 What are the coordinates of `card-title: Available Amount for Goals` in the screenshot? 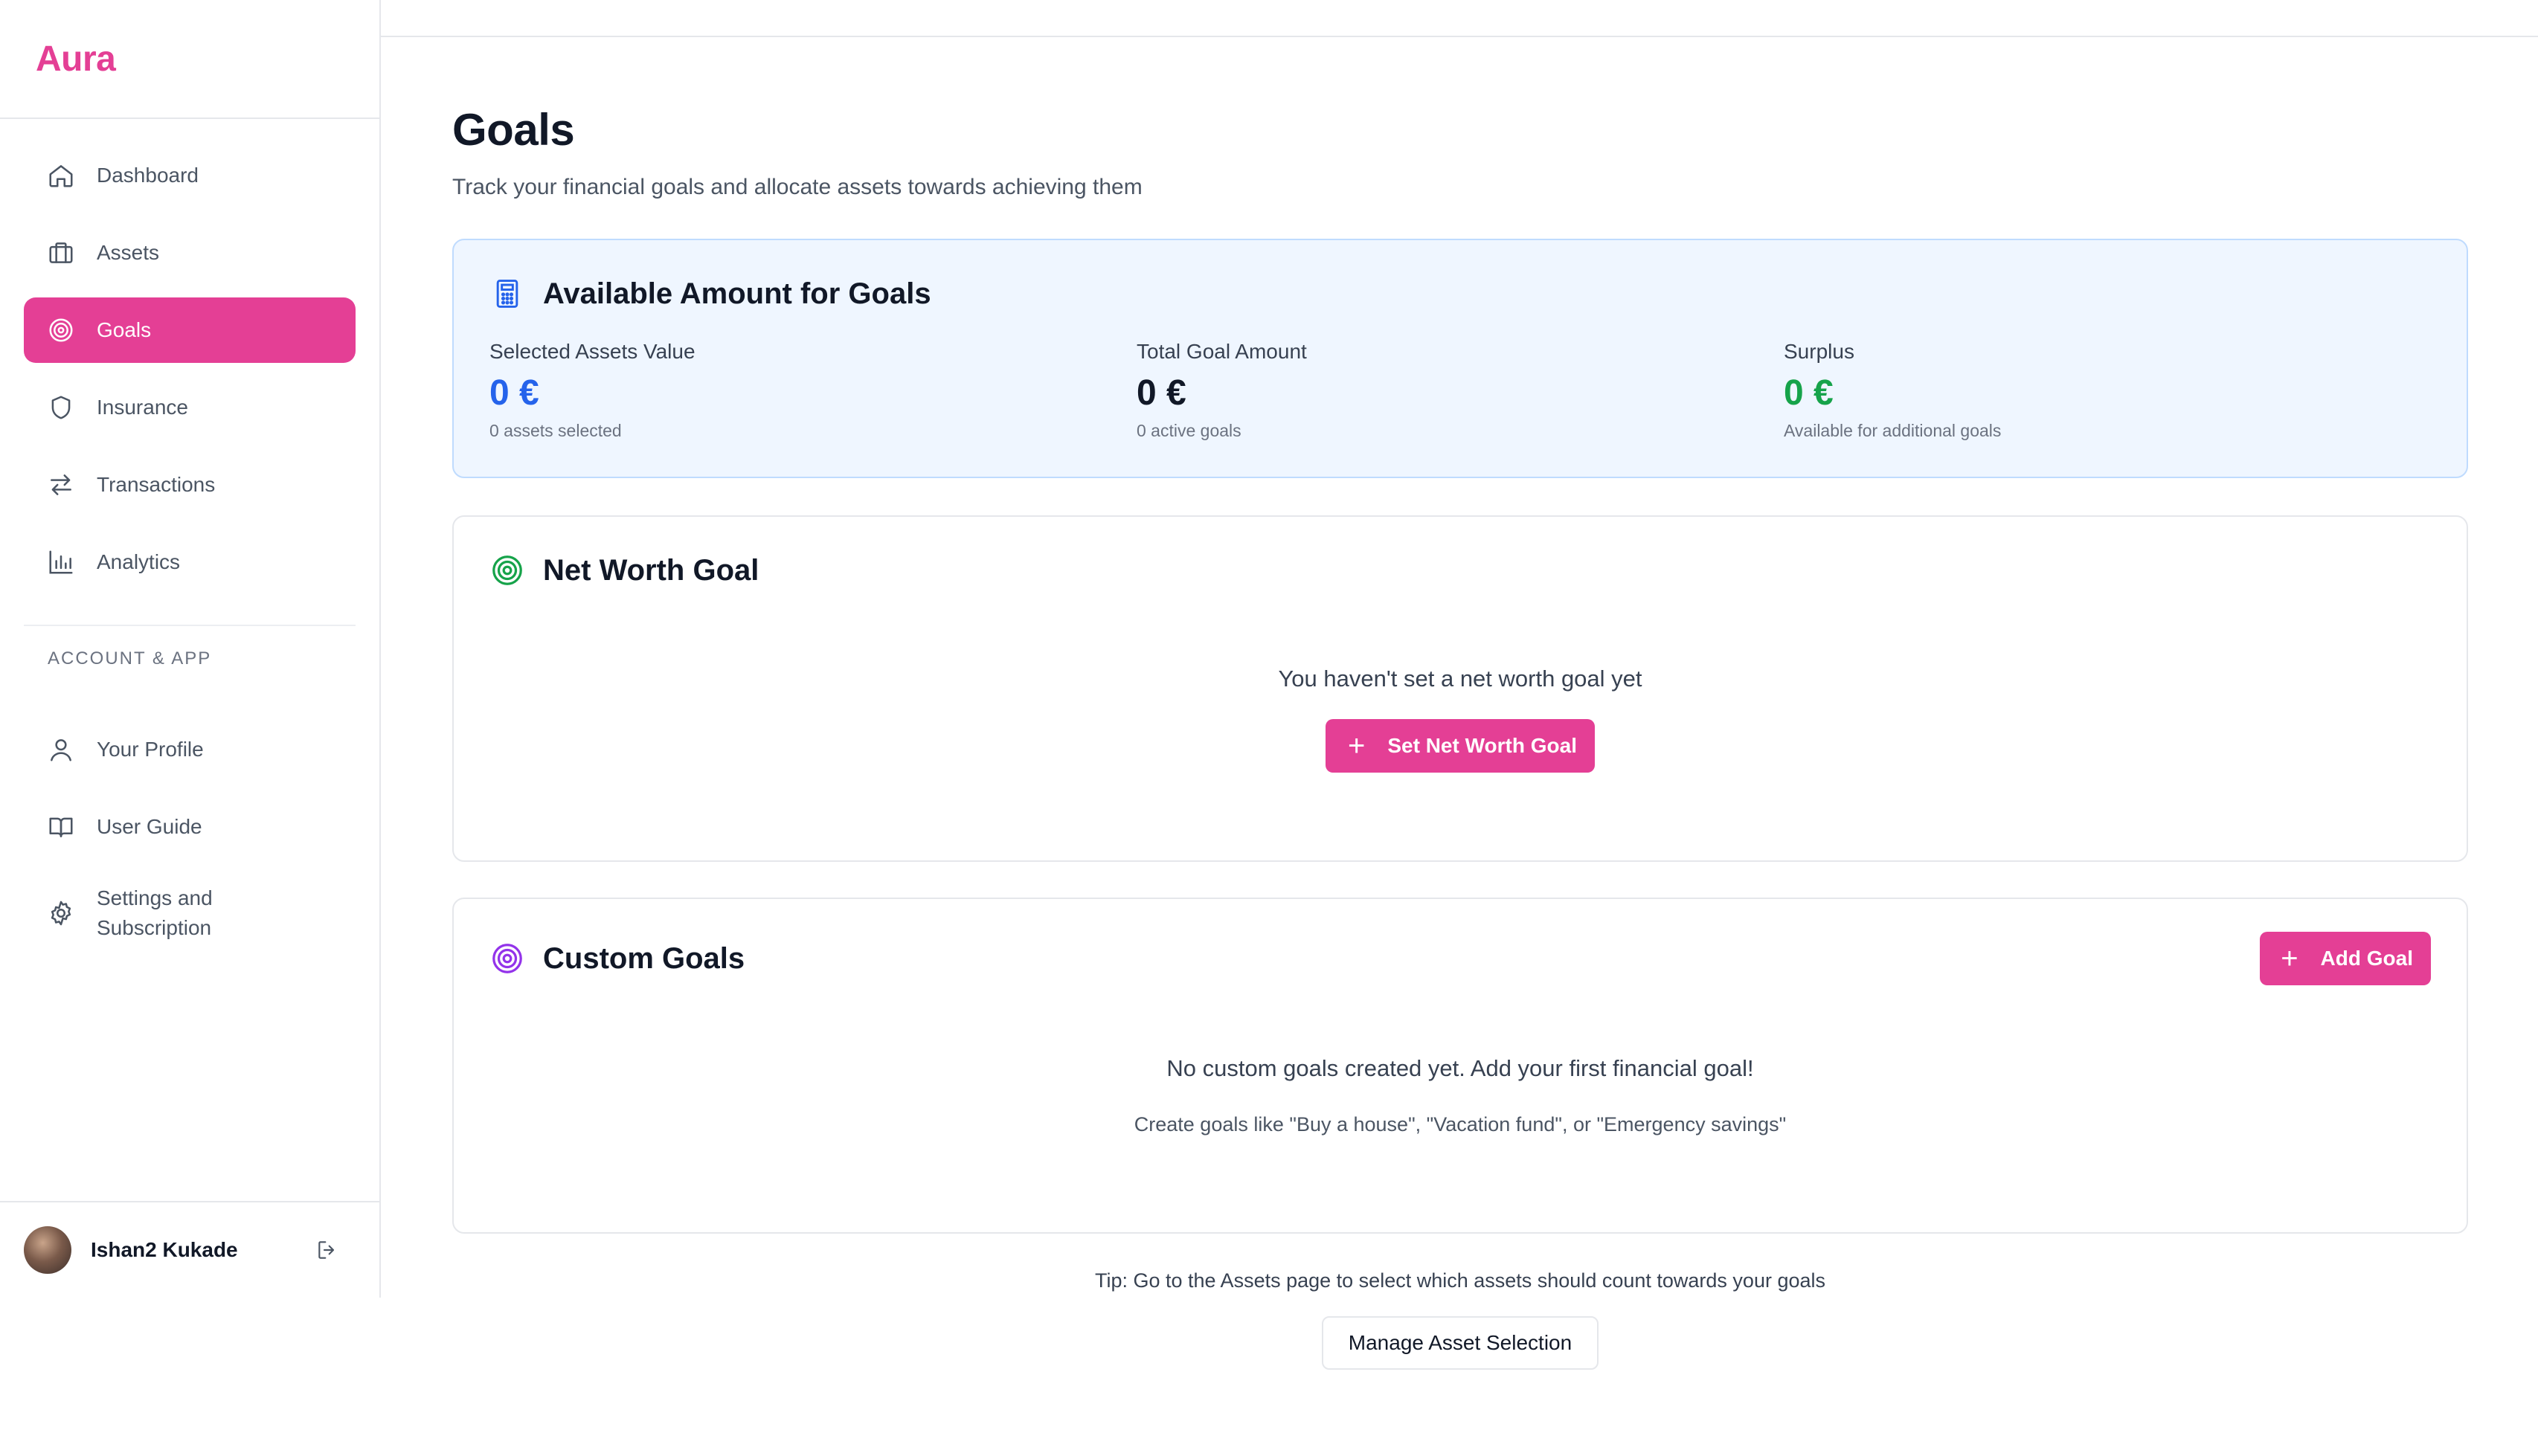 It's located at (737, 293).